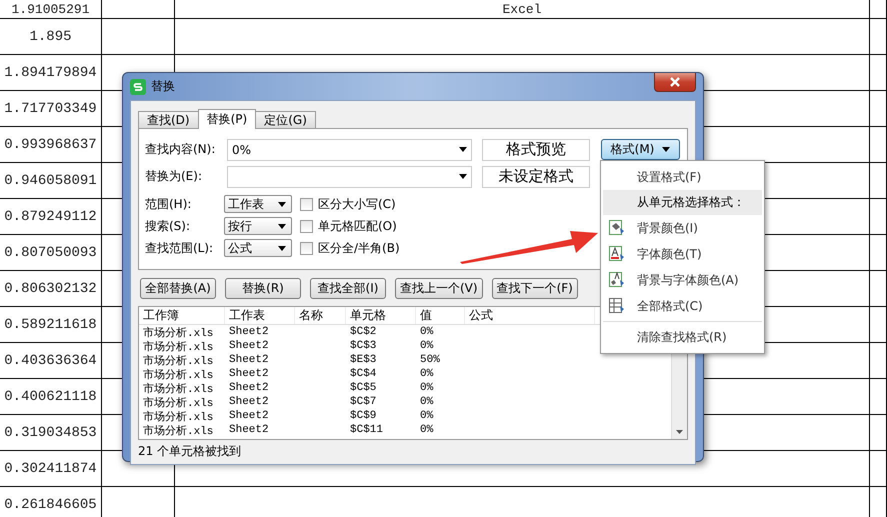  Describe the element at coordinates (536, 149) in the screenshot. I see `format-preview: 格式预览` at that location.